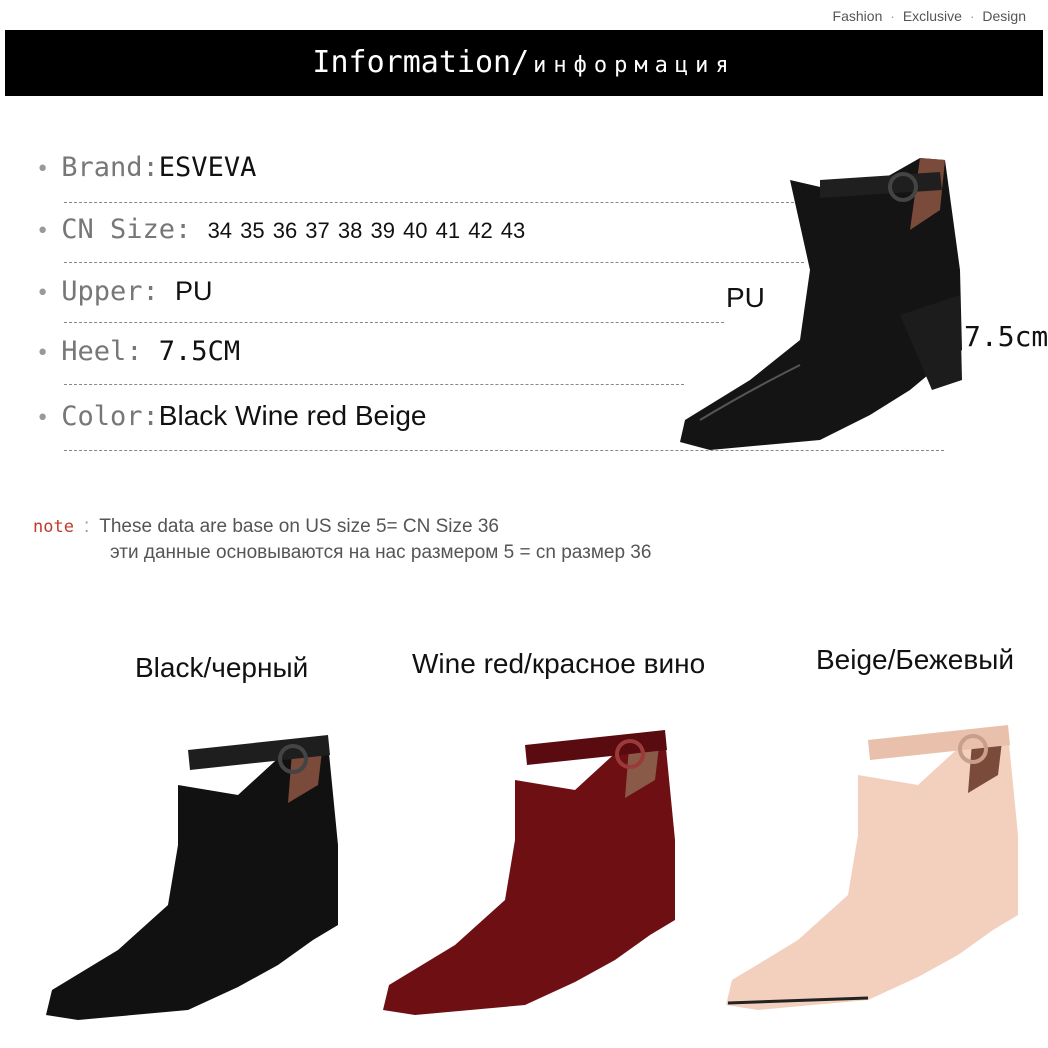 The image size is (1048, 1048). What do you see at coordinates (745, 297) in the screenshot?
I see `material-label: PU` at bounding box center [745, 297].